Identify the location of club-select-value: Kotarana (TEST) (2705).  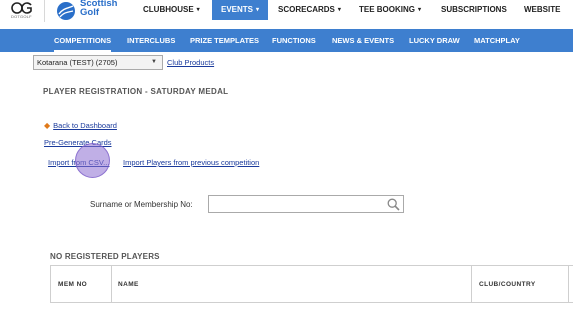
(77, 62).